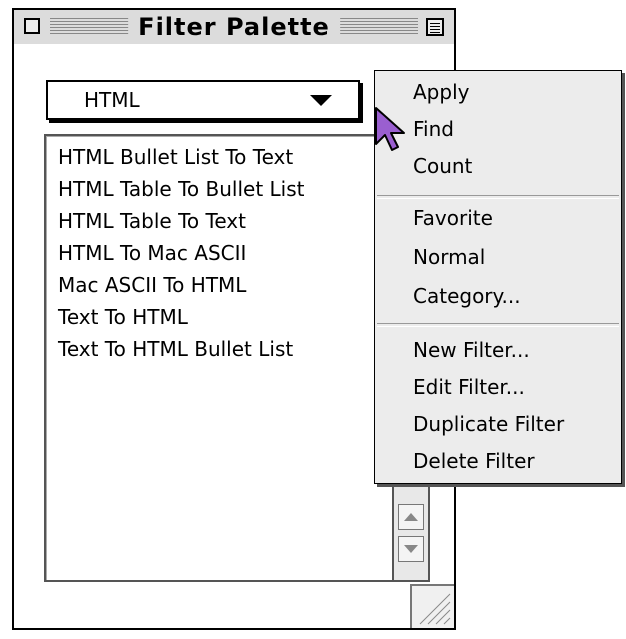  I want to click on window-title: Filter Palette, so click(234, 27).